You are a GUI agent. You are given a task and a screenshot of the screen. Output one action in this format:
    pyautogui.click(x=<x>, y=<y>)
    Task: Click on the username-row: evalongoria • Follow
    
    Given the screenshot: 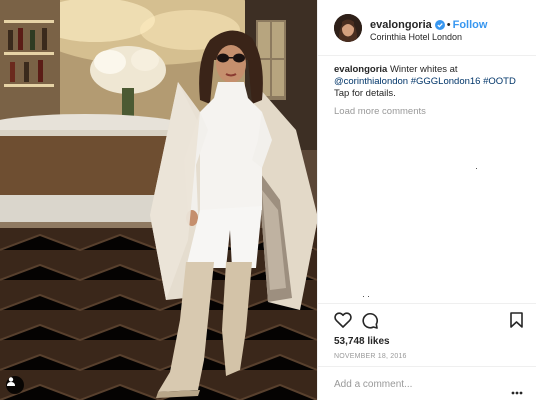 What is the action you would take?
    pyautogui.click(x=428, y=23)
    